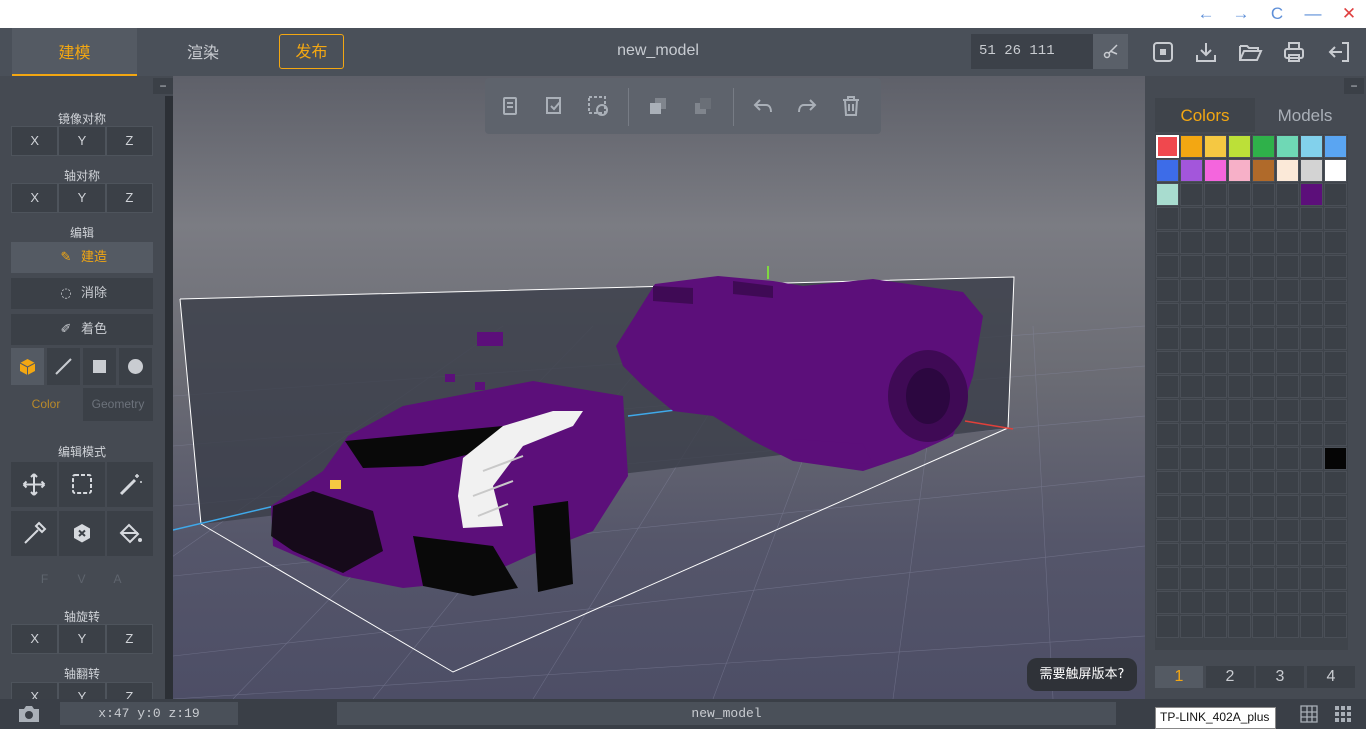 The height and width of the screenshot is (729, 1366). Describe the element at coordinates (1335, 458) in the screenshot. I see `color-swatch-black` at that location.